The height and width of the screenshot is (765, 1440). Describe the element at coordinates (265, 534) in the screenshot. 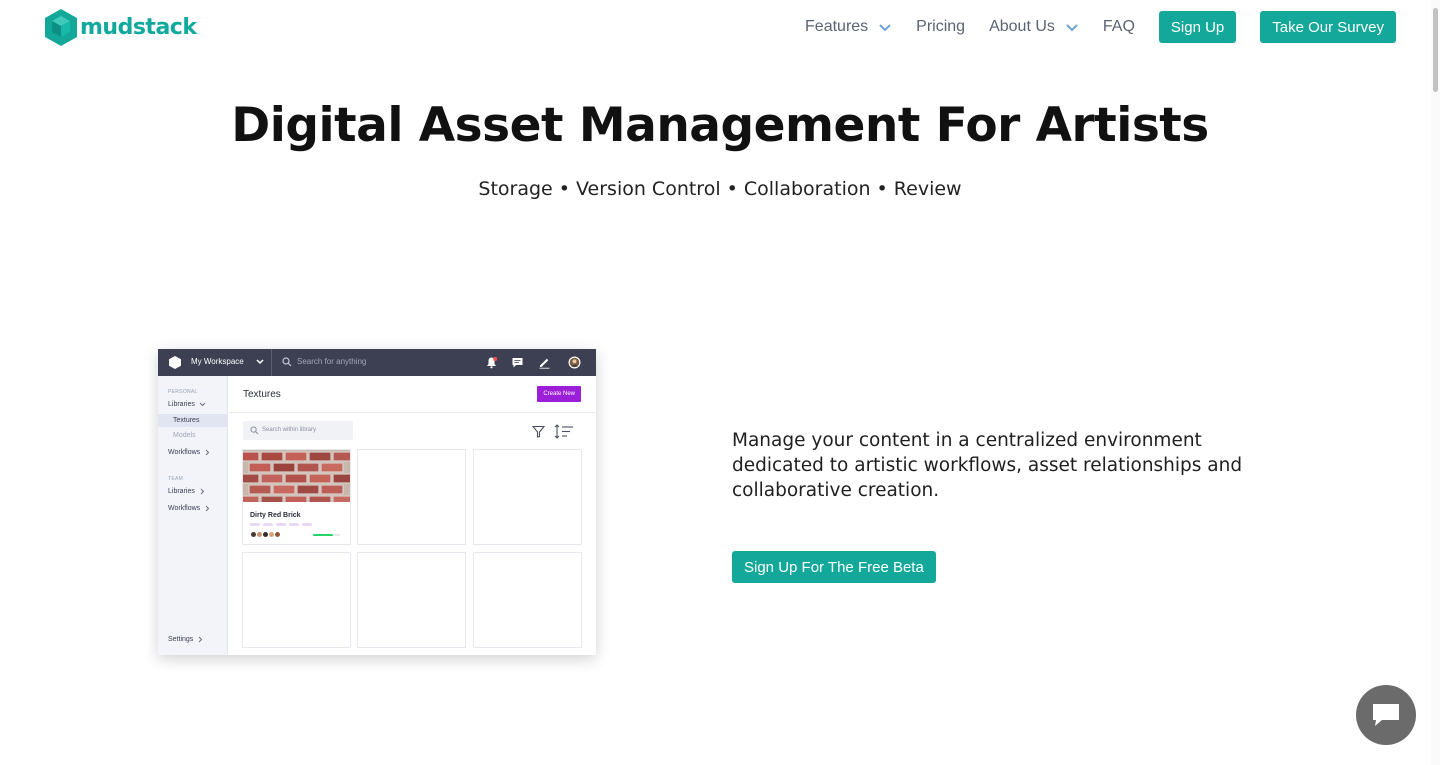

I see `asset-card-avatars` at that location.